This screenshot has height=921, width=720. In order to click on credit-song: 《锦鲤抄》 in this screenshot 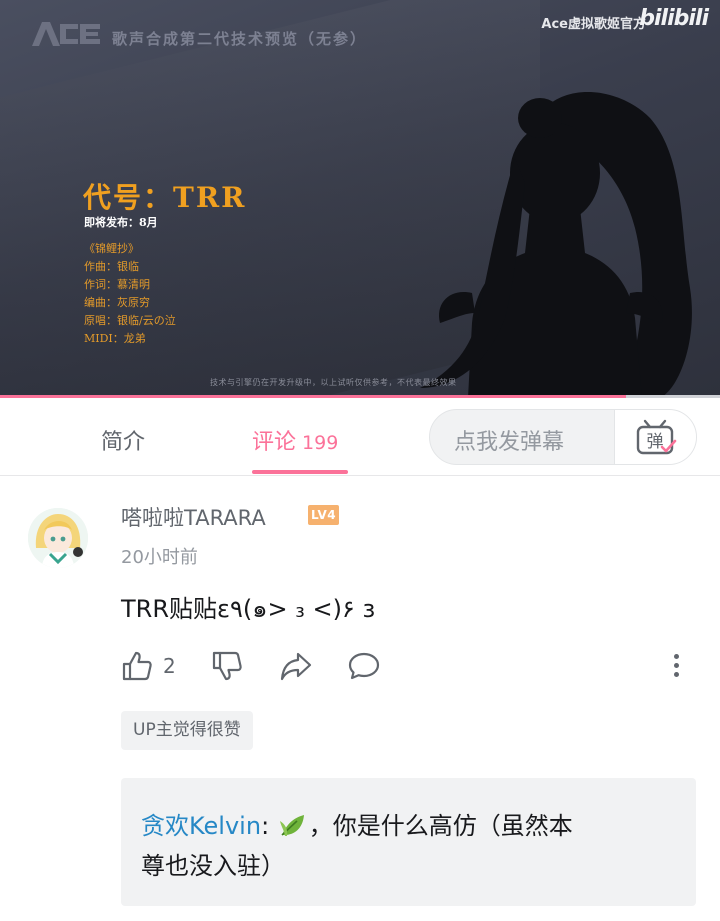, I will do `click(111, 248)`.